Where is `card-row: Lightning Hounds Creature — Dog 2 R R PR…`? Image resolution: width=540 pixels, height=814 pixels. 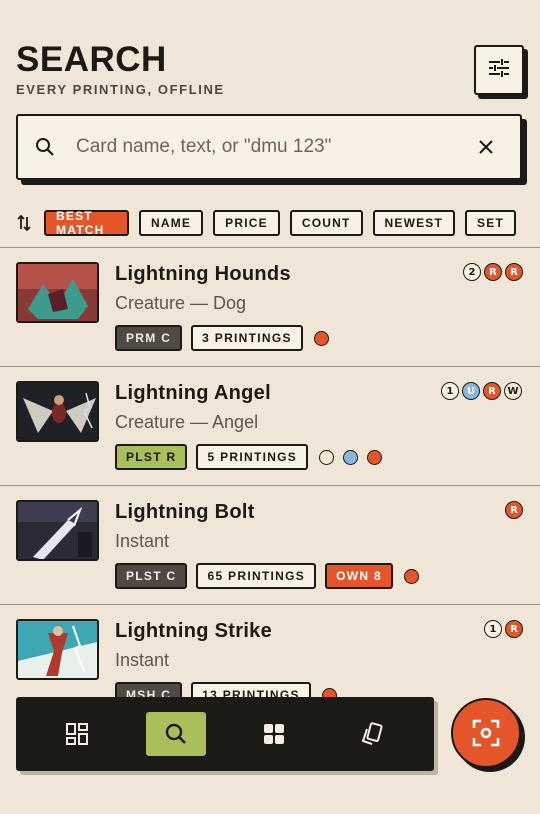 card-row: Lightning Hounds Creature — Dog 2 R R PR… is located at coordinates (270, 306).